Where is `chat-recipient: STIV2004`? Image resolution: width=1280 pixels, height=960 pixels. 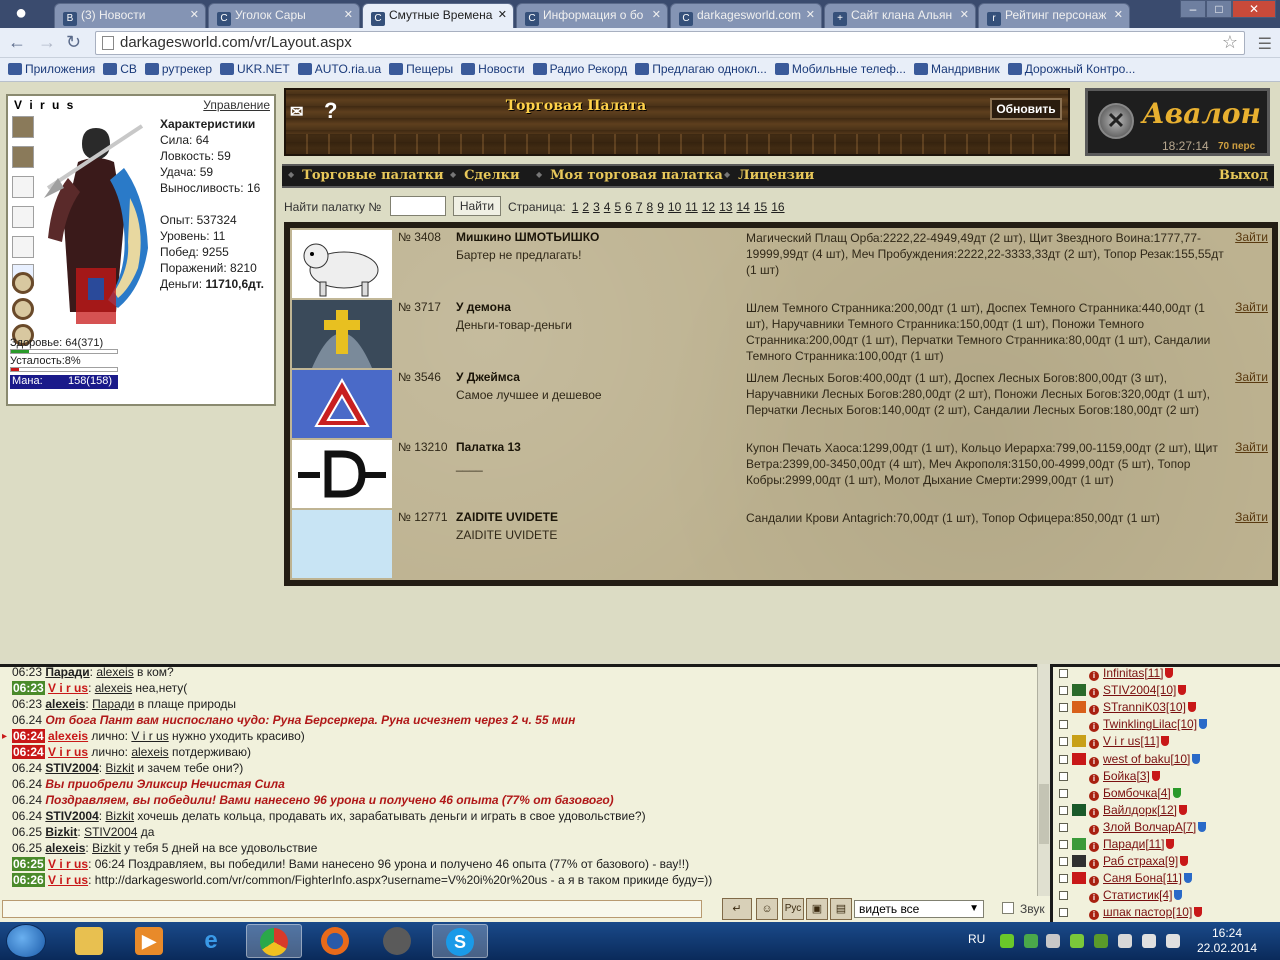
chat-recipient: STIV2004 is located at coordinates (110, 832).